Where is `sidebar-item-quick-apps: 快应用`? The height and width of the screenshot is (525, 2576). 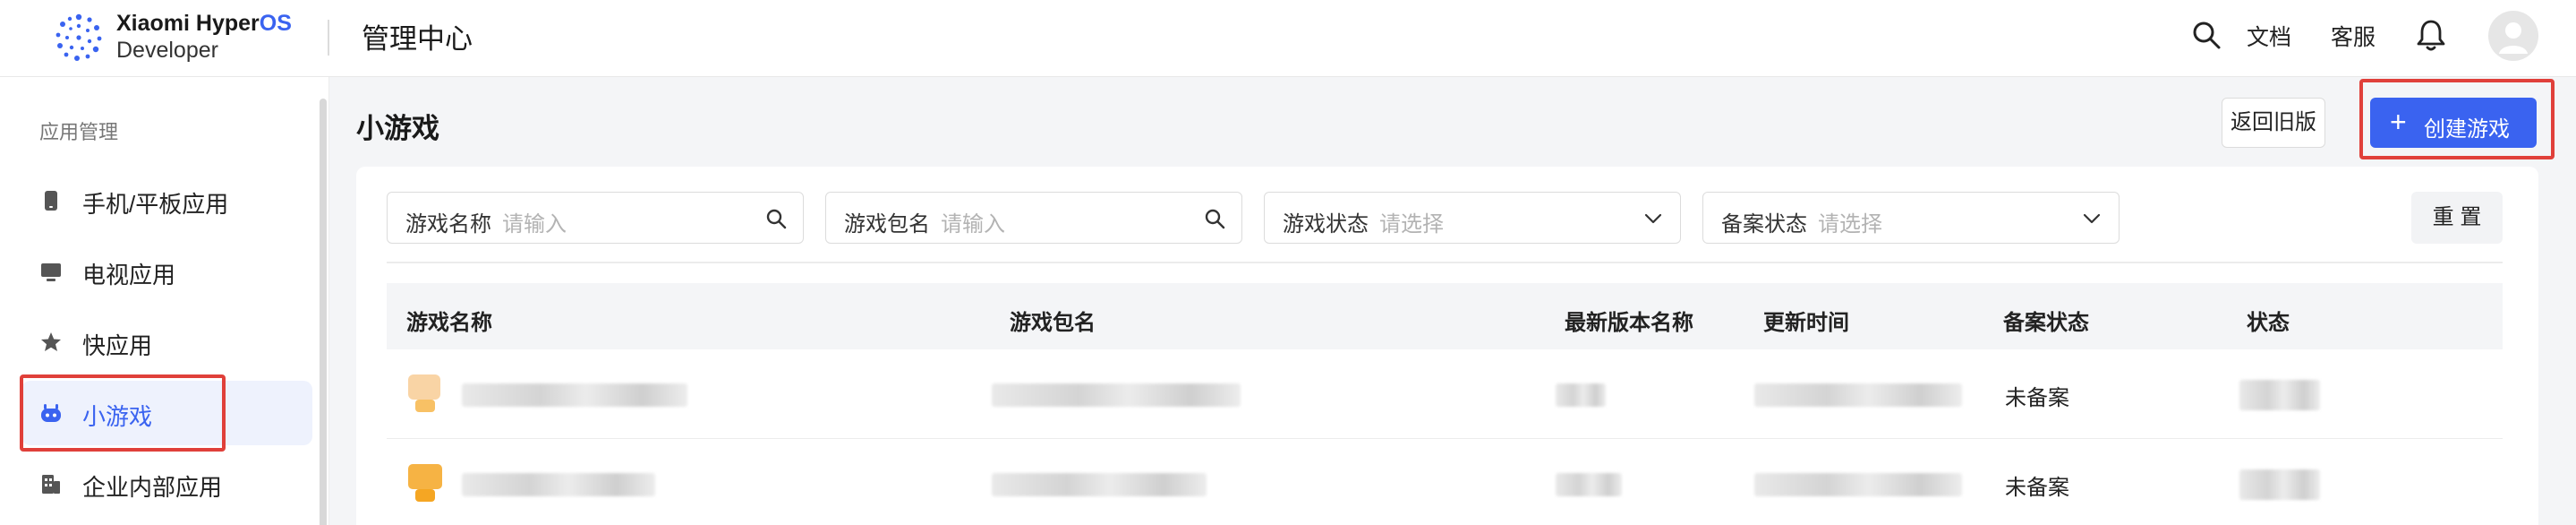 sidebar-item-quick-apps: 快应用 is located at coordinates (166, 342).